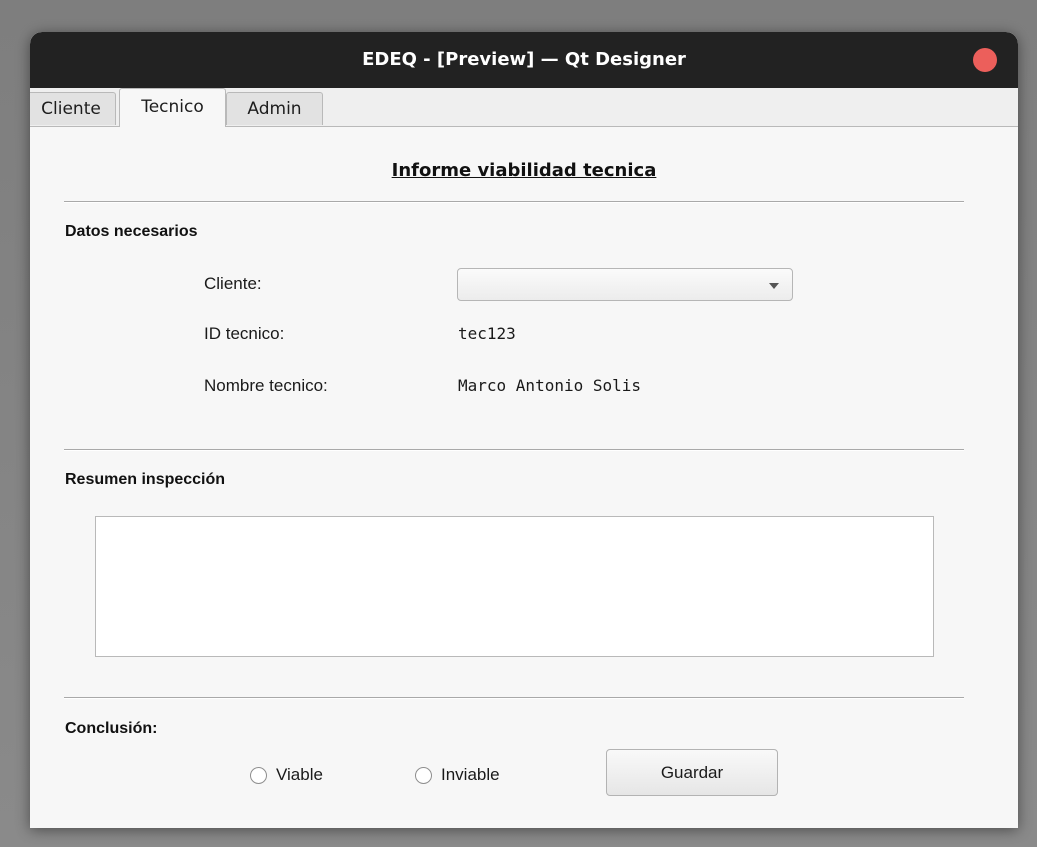 The image size is (1037, 847). I want to click on window-title: EDEQ - [Preview] — Qt Designer, so click(524, 59).